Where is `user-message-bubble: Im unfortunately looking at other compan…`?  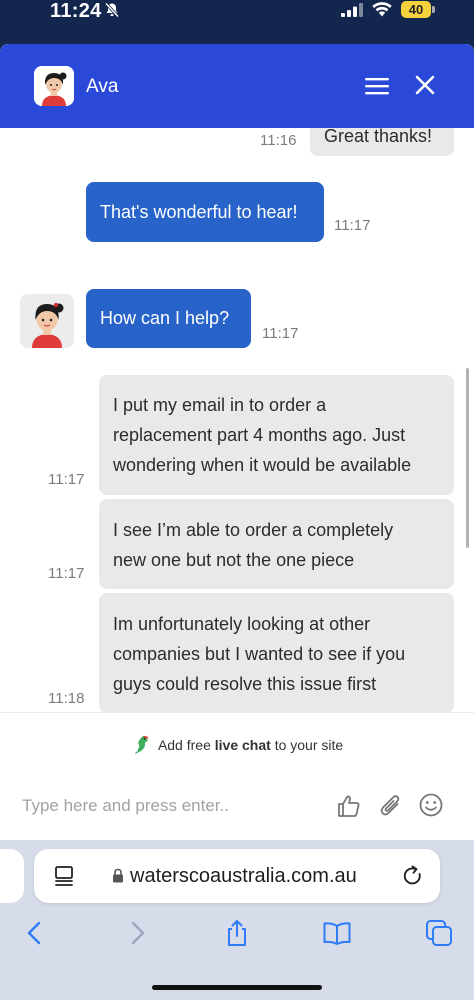 user-message-bubble: Im unfortunately looking at other compan… is located at coordinates (276, 652).